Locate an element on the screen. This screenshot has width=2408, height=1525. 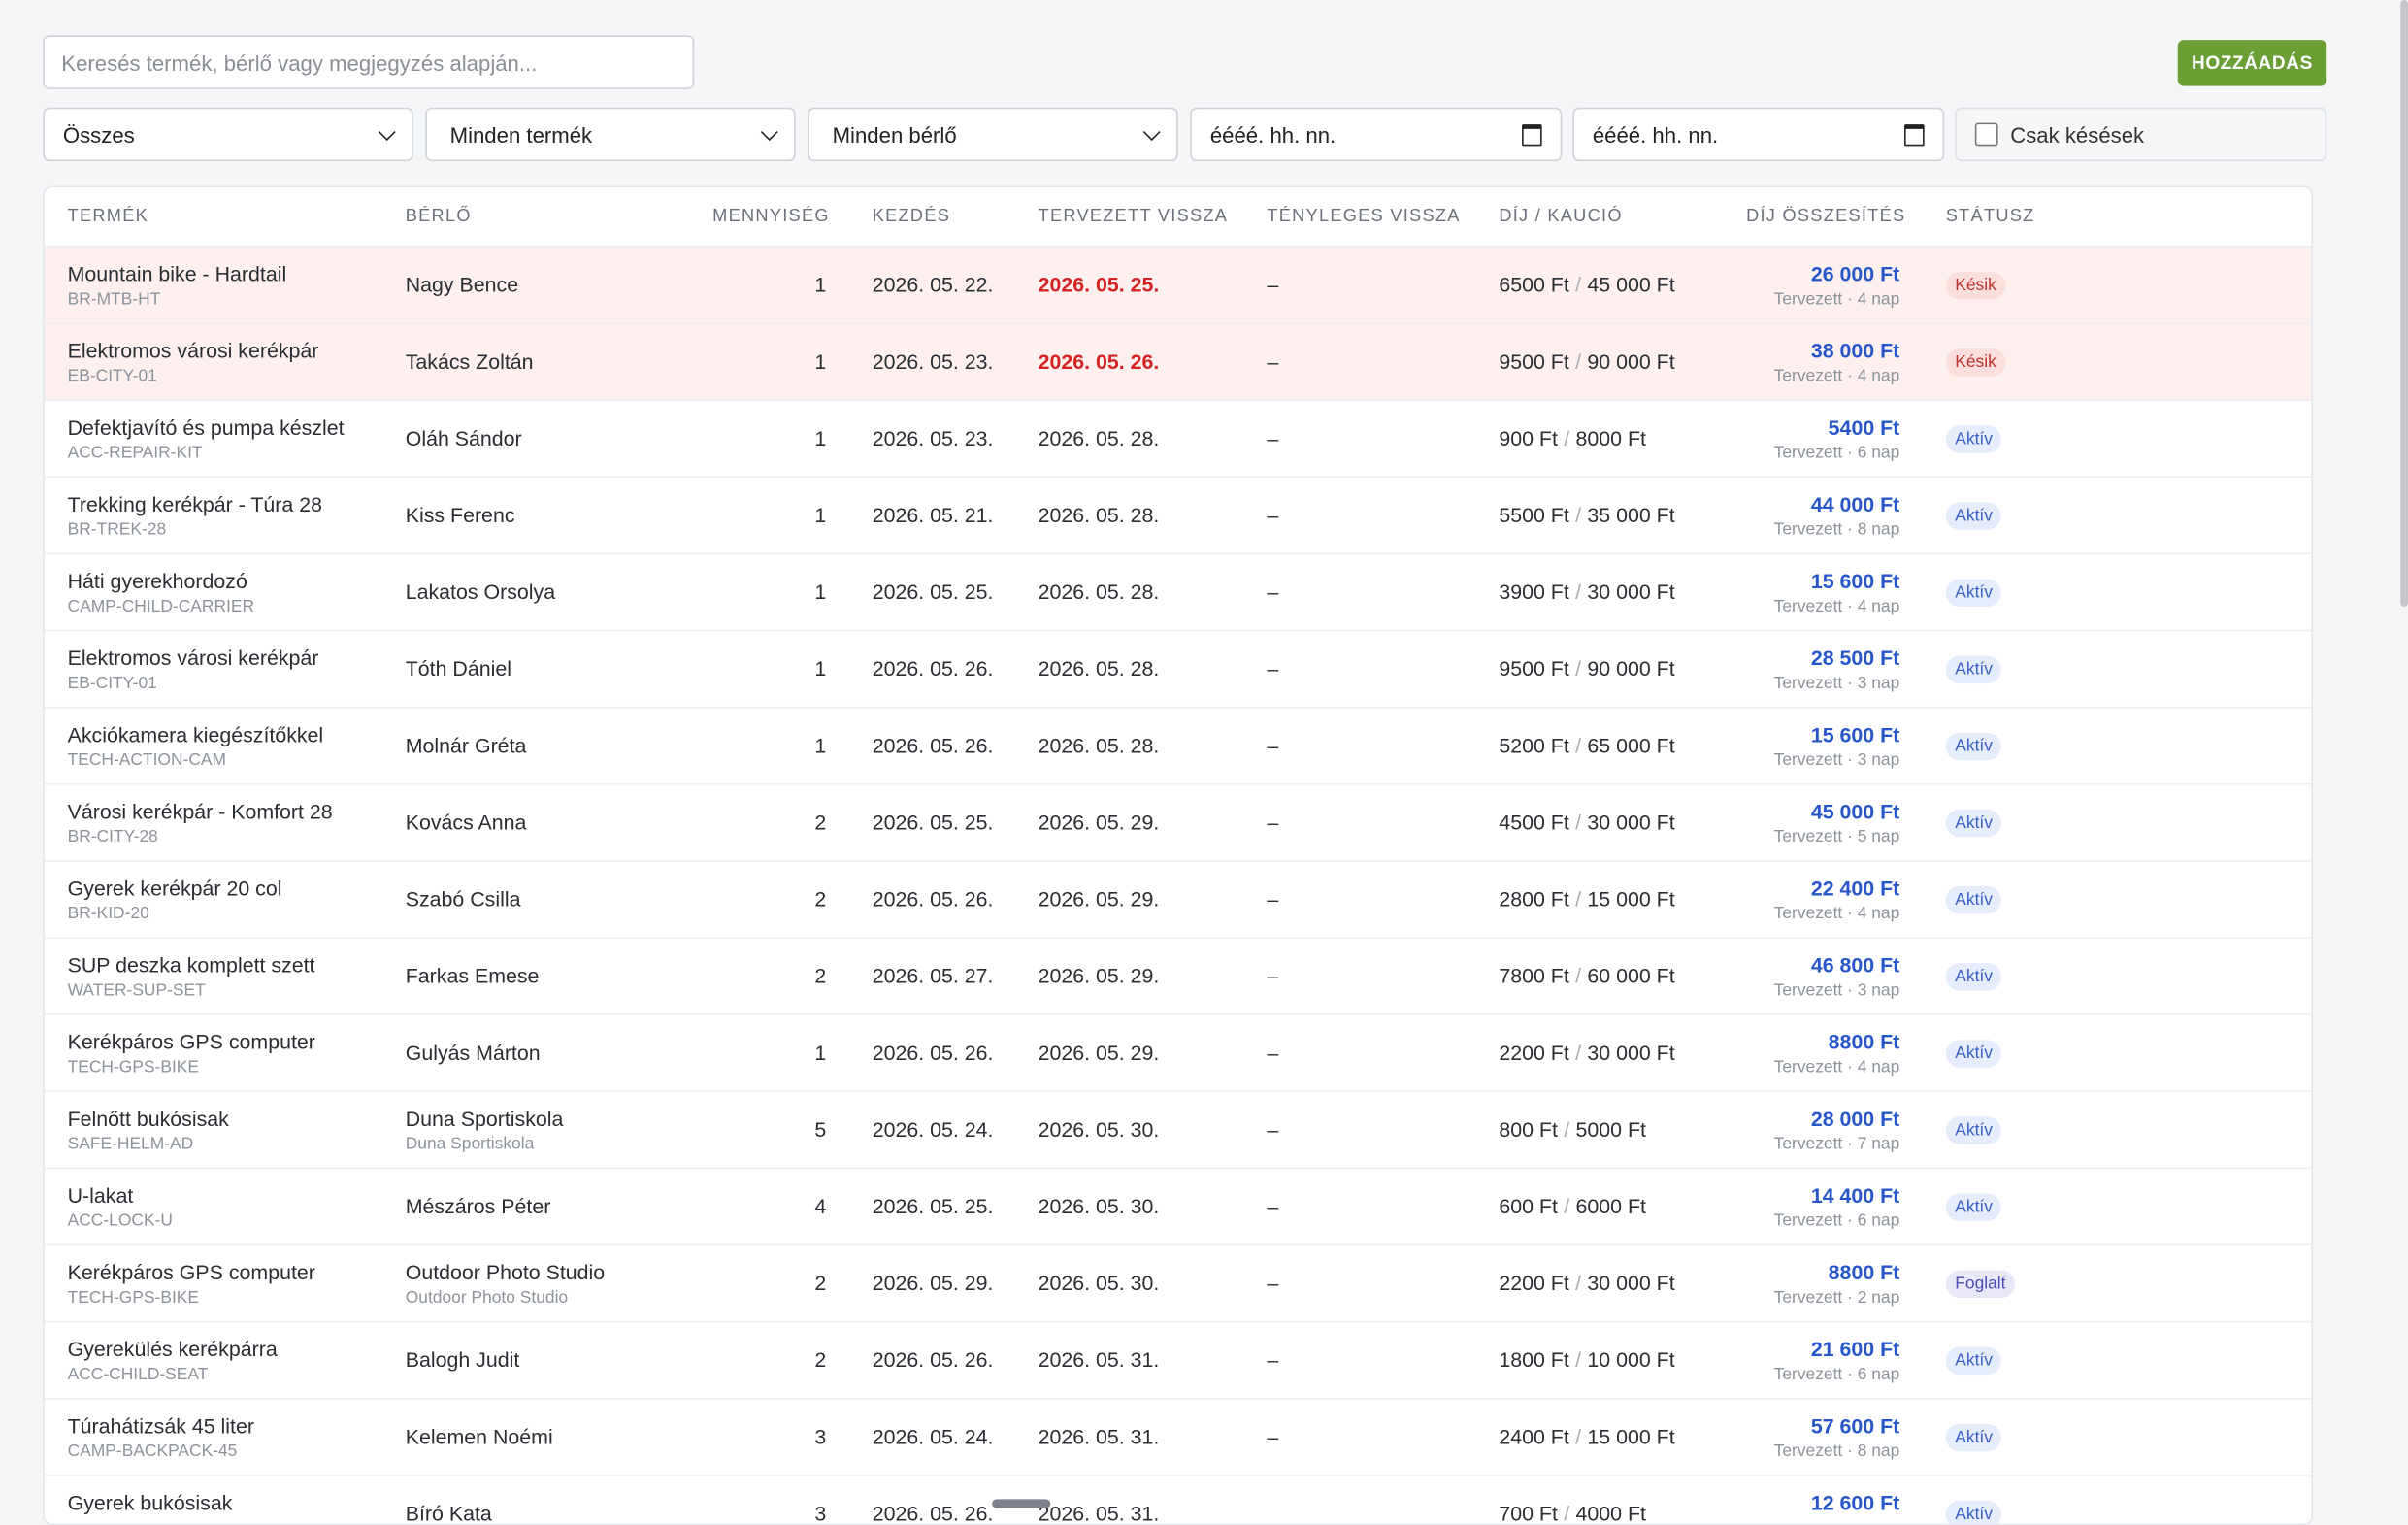
fee-total: 14 400 Ft is located at coordinates (1855, 1195).